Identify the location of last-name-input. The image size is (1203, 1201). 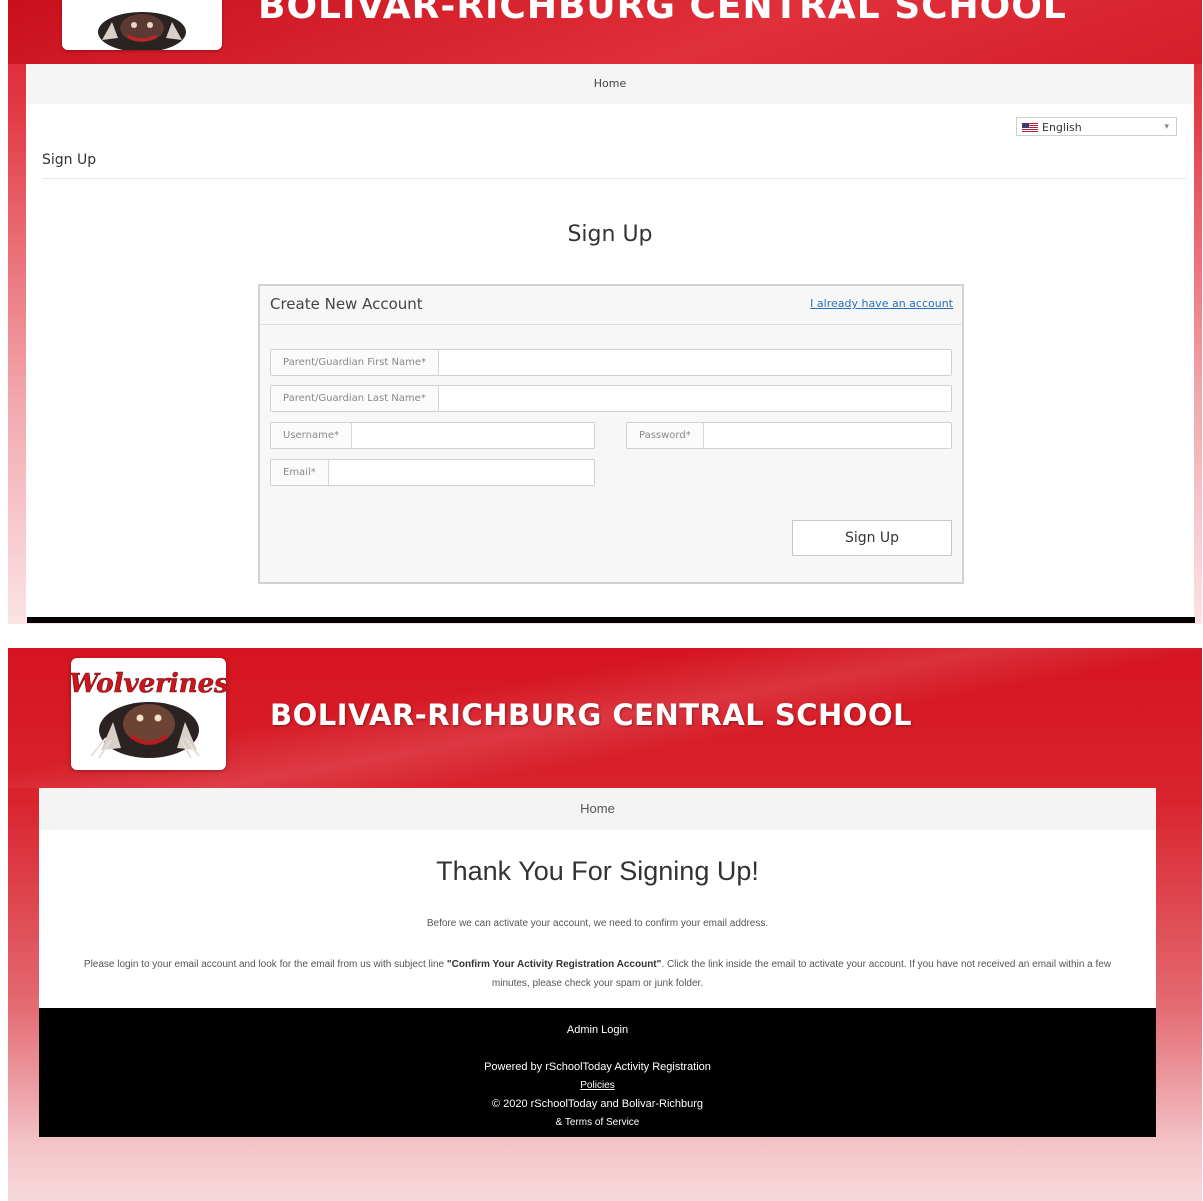
(694, 398).